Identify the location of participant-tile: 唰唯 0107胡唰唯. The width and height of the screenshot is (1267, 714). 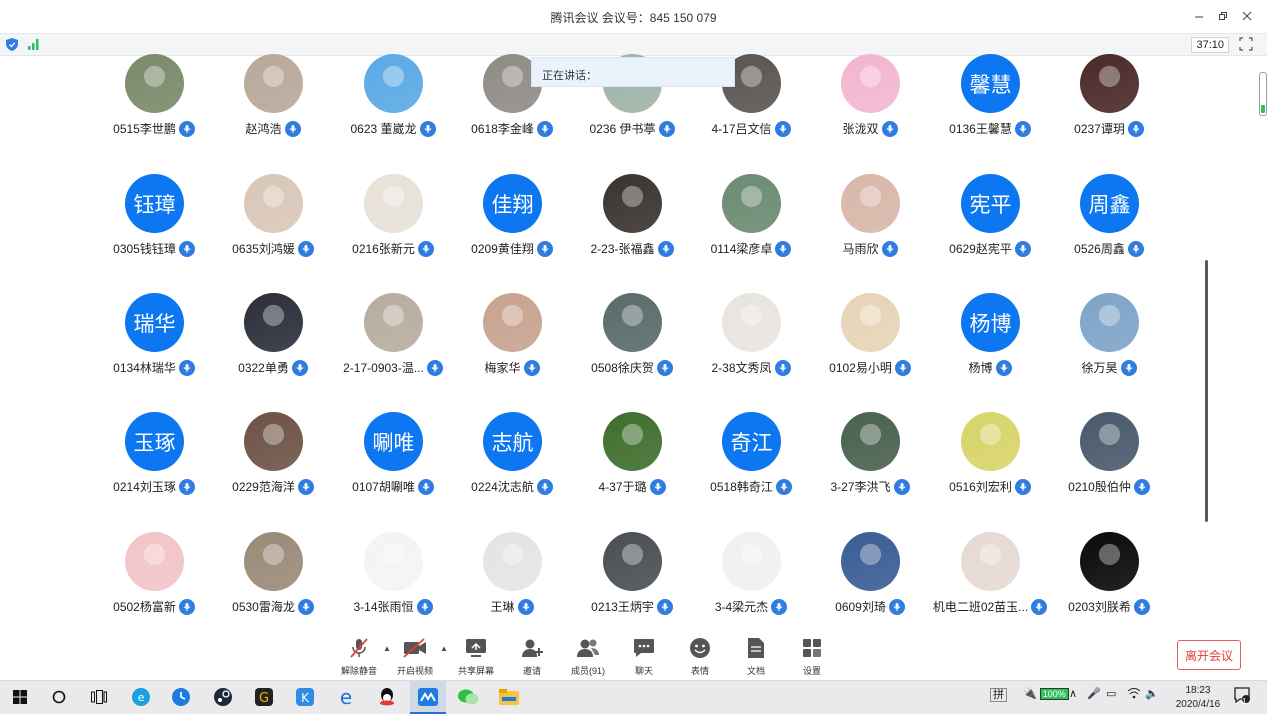
(393, 467).